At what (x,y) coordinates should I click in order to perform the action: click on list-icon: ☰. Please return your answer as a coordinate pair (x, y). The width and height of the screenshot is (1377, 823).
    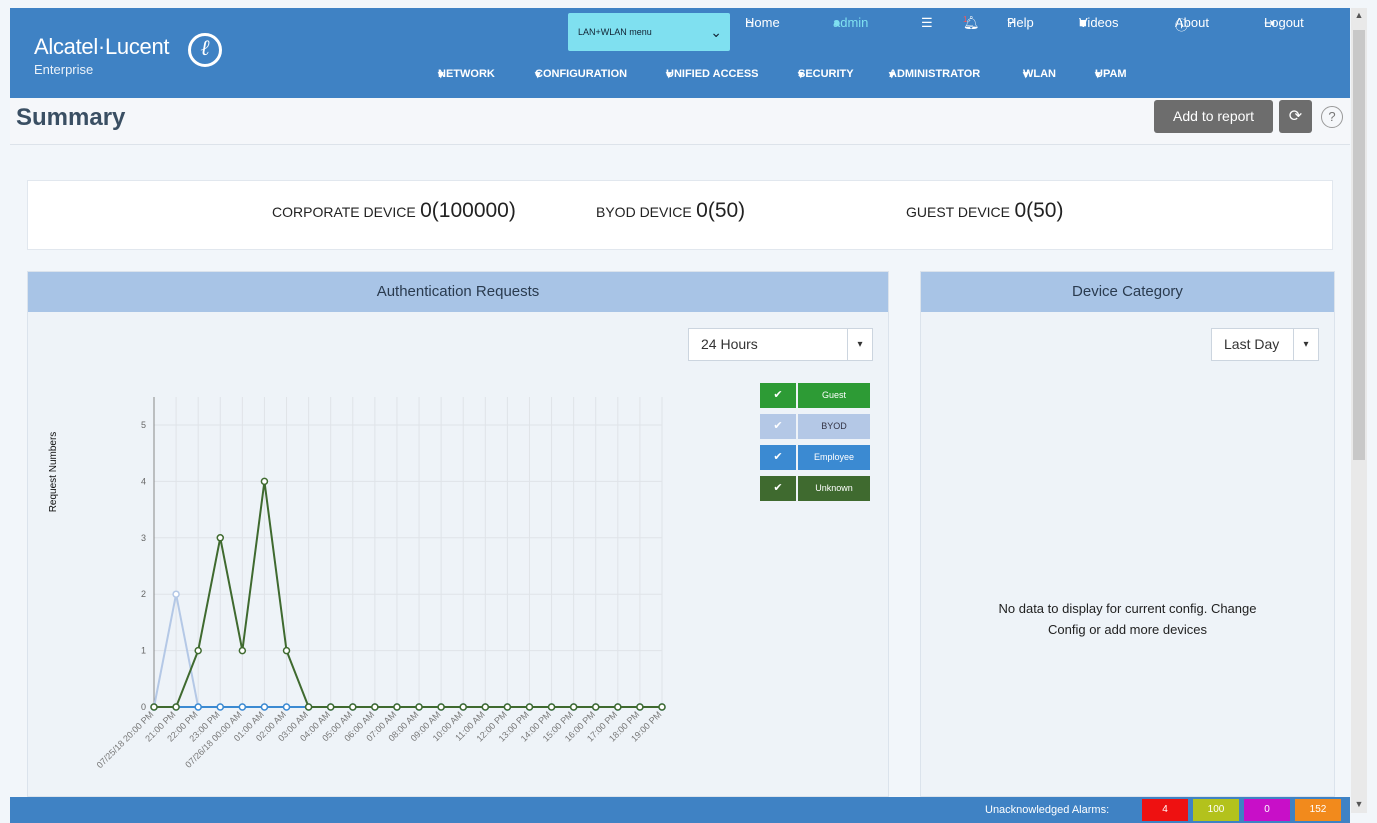
    Looking at the image, I should click on (927, 23).